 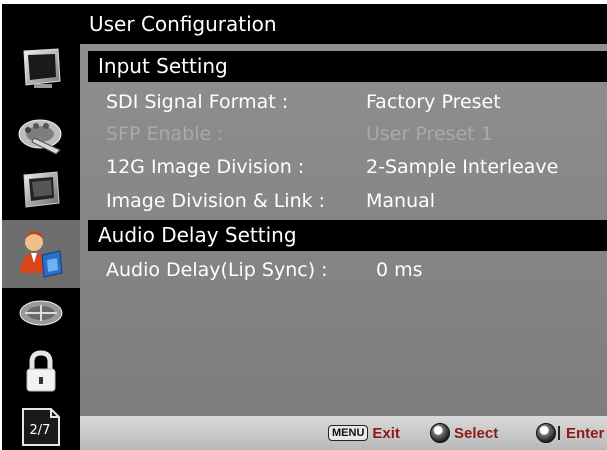 What do you see at coordinates (429, 134) in the screenshot?
I see `row-value: User Preset 1` at bounding box center [429, 134].